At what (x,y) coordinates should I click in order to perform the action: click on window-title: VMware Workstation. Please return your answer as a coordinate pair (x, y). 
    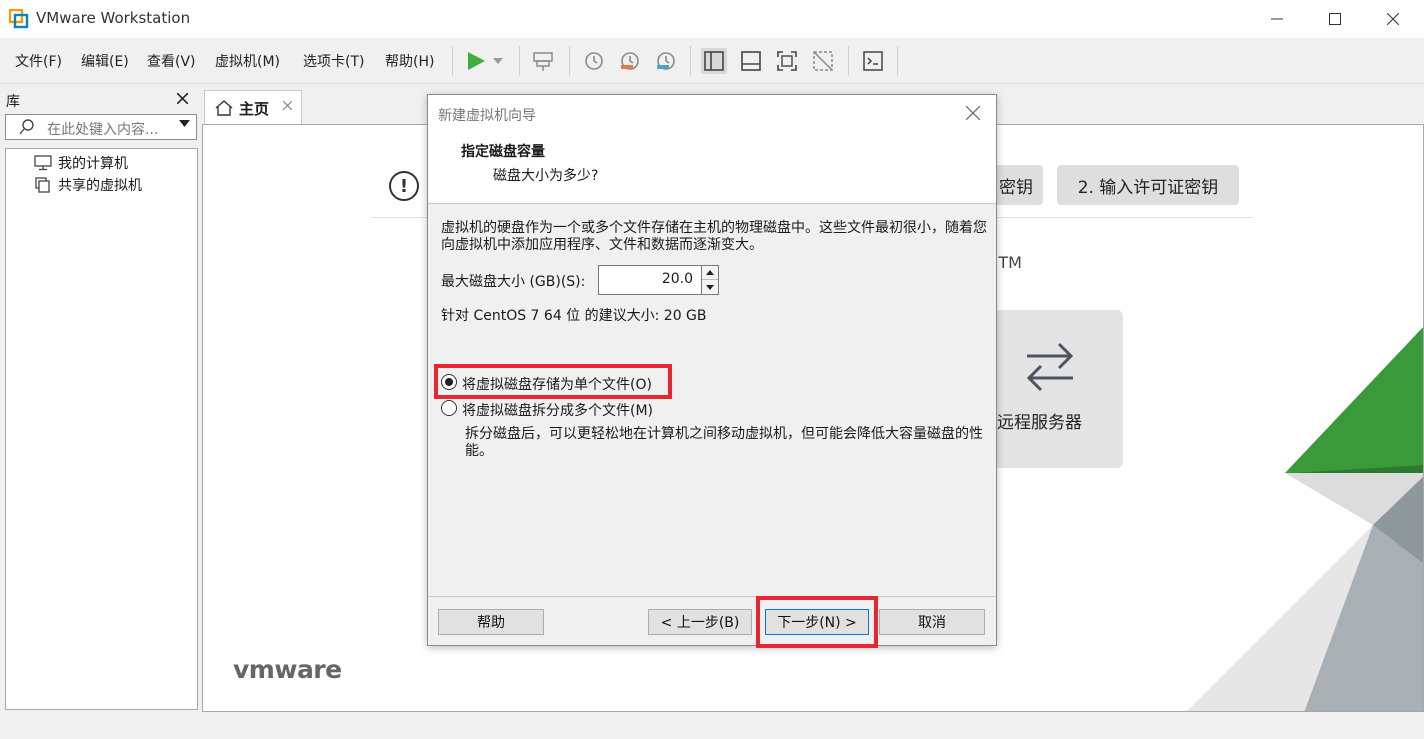
    Looking at the image, I should click on (113, 18).